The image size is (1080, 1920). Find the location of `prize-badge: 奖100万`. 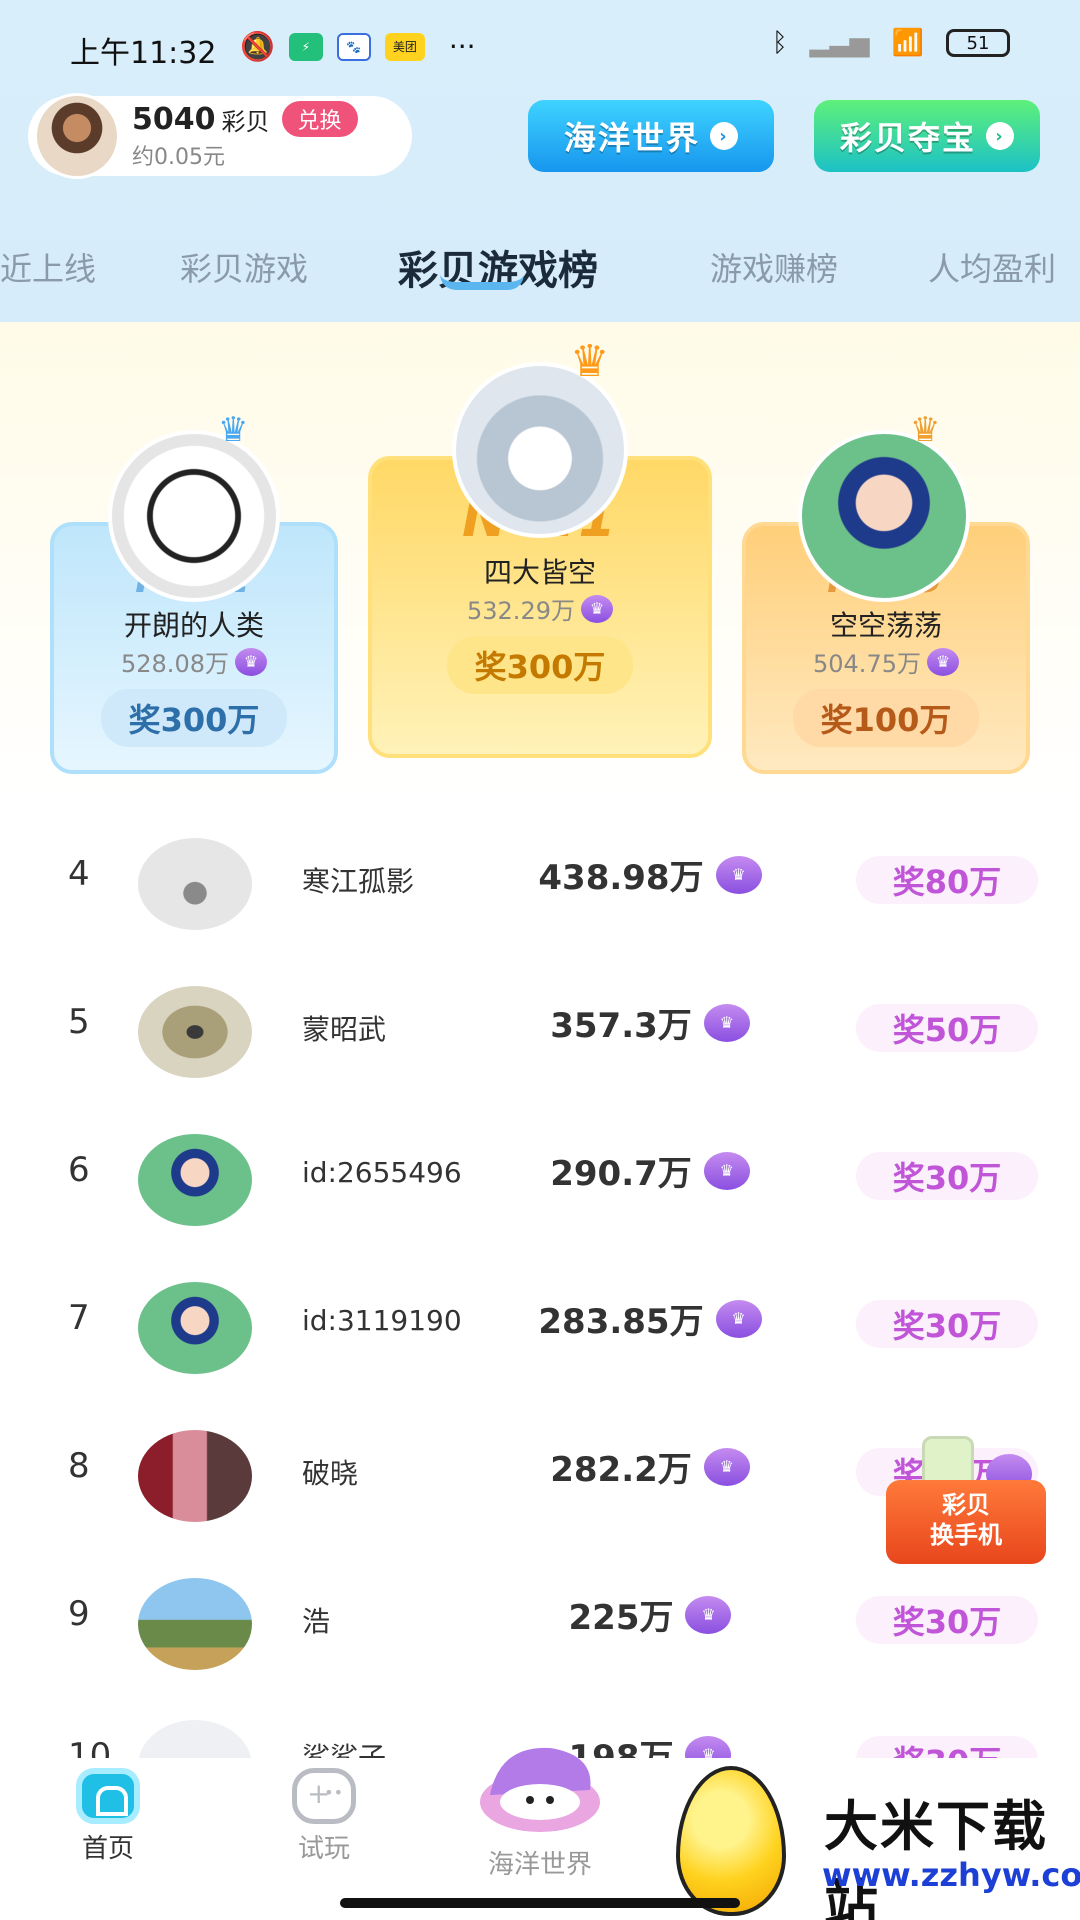

prize-badge: 奖100万 is located at coordinates (886, 718).